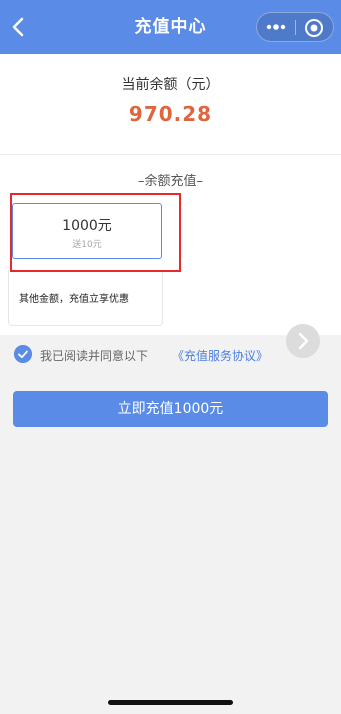 The width and height of the screenshot is (341, 714). I want to click on option-other-label: 其他金额，充值立享优惠, so click(74, 299).